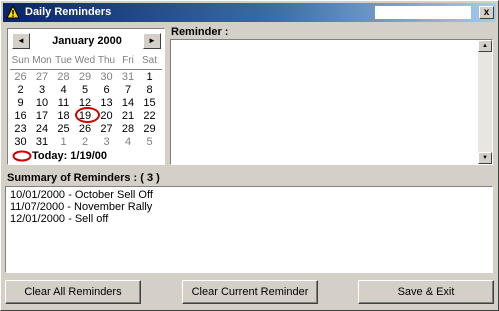 The height and width of the screenshot is (311, 499). I want to click on calendar-day: 7, so click(128, 90).